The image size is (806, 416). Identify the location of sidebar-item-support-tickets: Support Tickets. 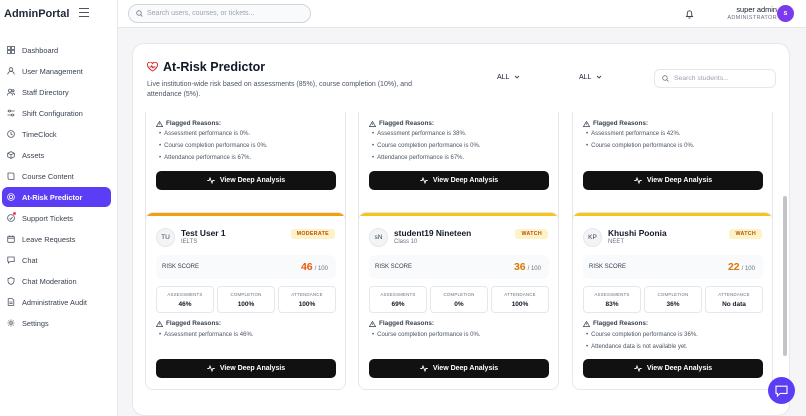
(56, 218).